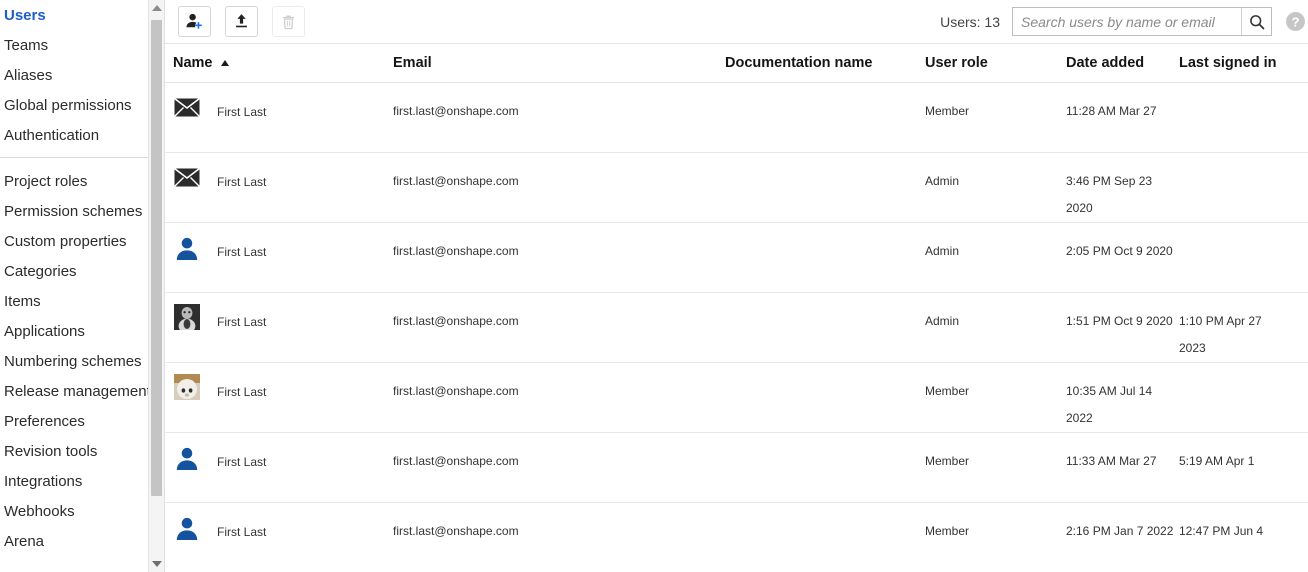 The image size is (1308, 572). Describe the element at coordinates (82, 135) in the screenshot. I see `sidebar-item-authentication: Authentication` at that location.